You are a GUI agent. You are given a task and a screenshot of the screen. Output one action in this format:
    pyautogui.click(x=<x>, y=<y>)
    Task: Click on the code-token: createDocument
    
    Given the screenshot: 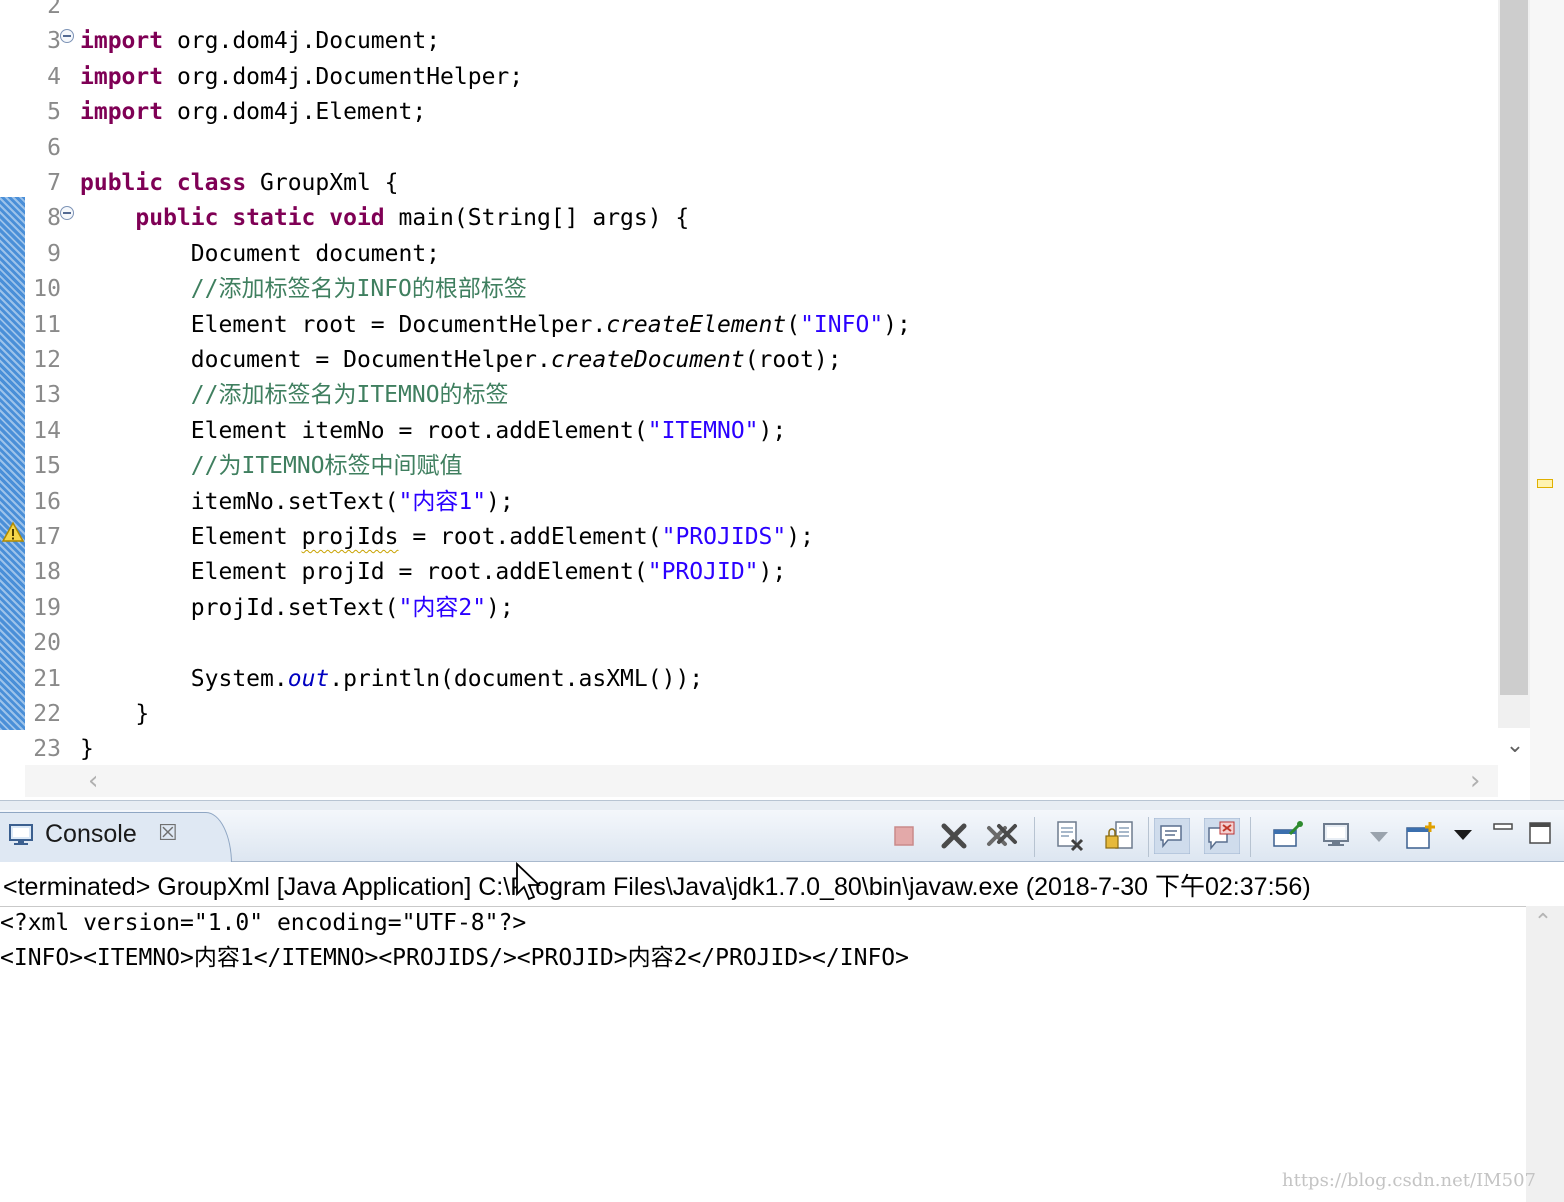 What is the action you would take?
    pyautogui.click(x=647, y=360)
    